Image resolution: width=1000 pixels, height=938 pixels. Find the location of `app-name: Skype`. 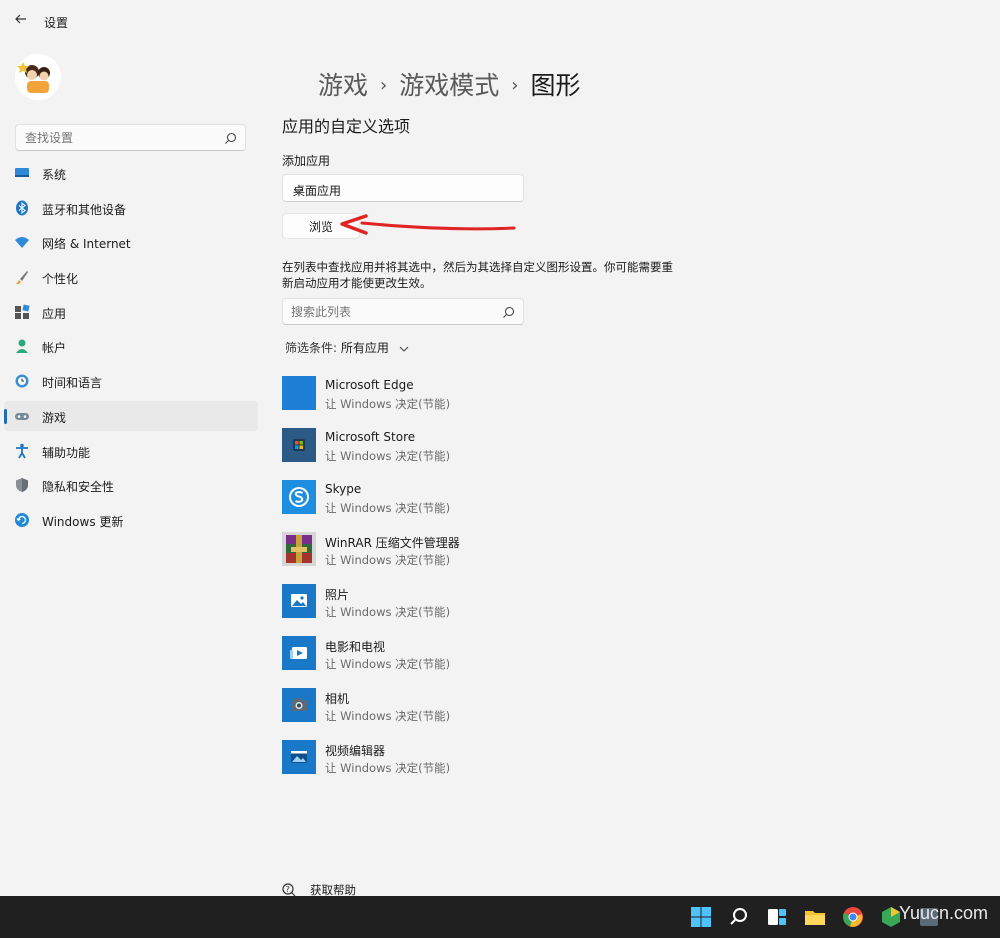

app-name: Skype is located at coordinates (343, 489).